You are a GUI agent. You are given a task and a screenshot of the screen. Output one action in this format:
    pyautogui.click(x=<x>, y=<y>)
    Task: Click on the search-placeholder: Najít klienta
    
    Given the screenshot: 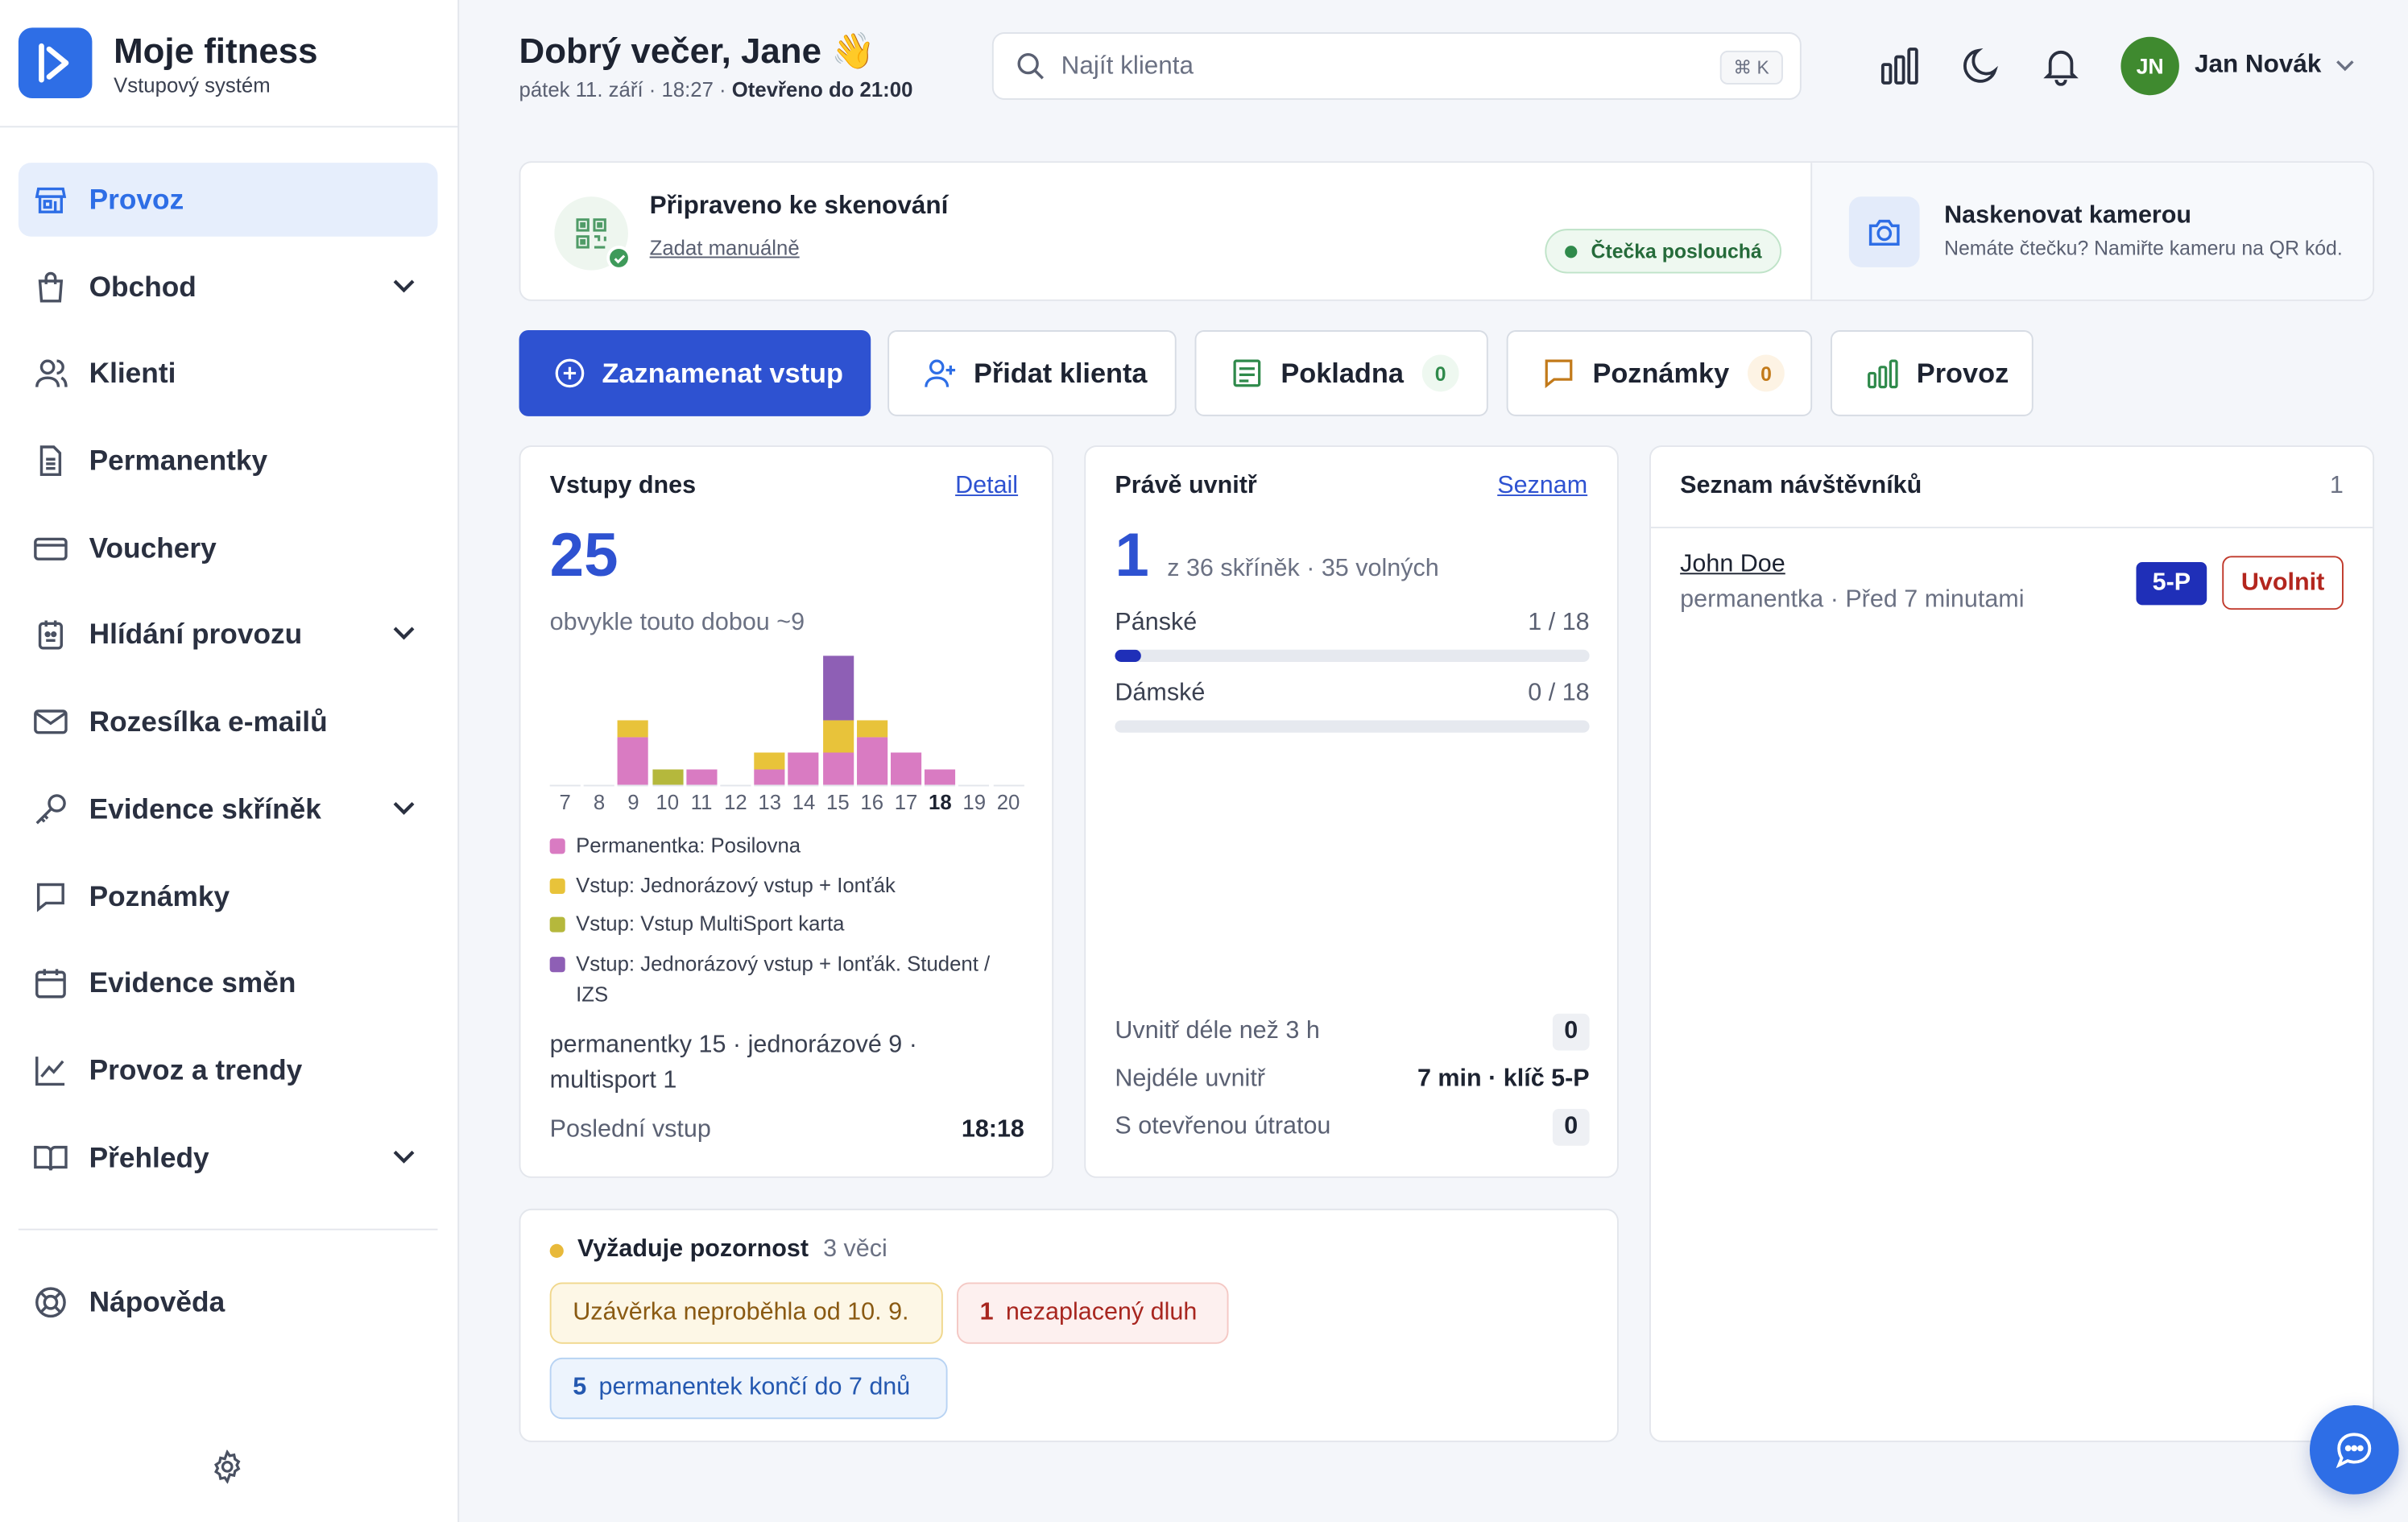 What is the action you would take?
    pyautogui.click(x=1127, y=65)
    